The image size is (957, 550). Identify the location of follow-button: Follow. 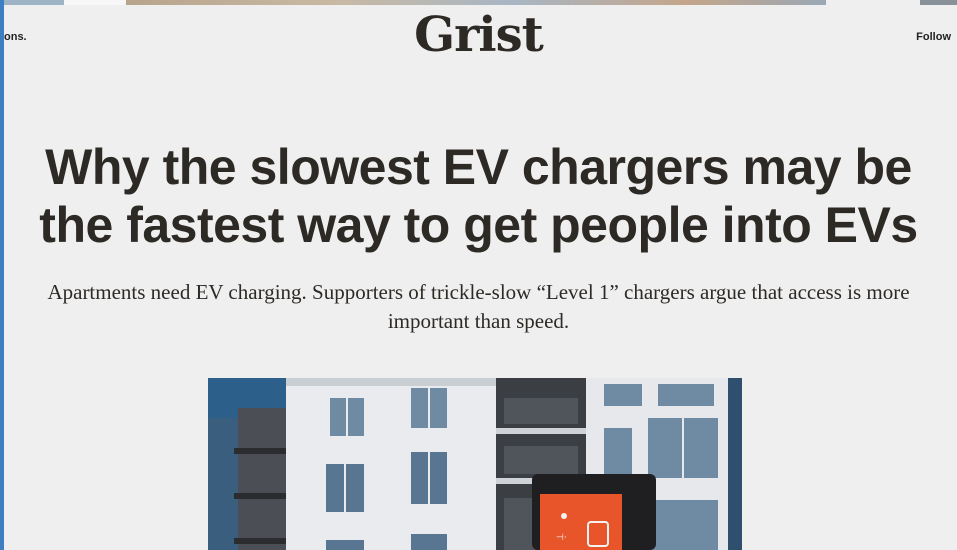
(933, 37).